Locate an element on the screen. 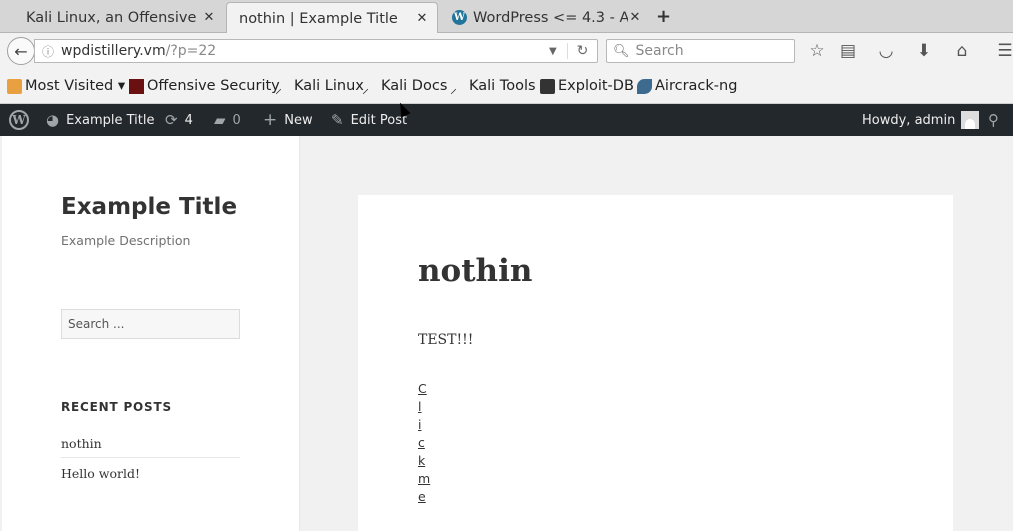 The width and height of the screenshot is (1013, 531). link-letter: i is located at coordinates (424, 426).